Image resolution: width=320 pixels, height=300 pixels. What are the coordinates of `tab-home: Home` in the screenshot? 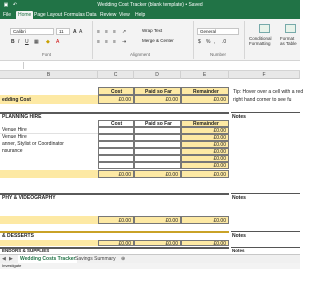 It's located at (25, 15).